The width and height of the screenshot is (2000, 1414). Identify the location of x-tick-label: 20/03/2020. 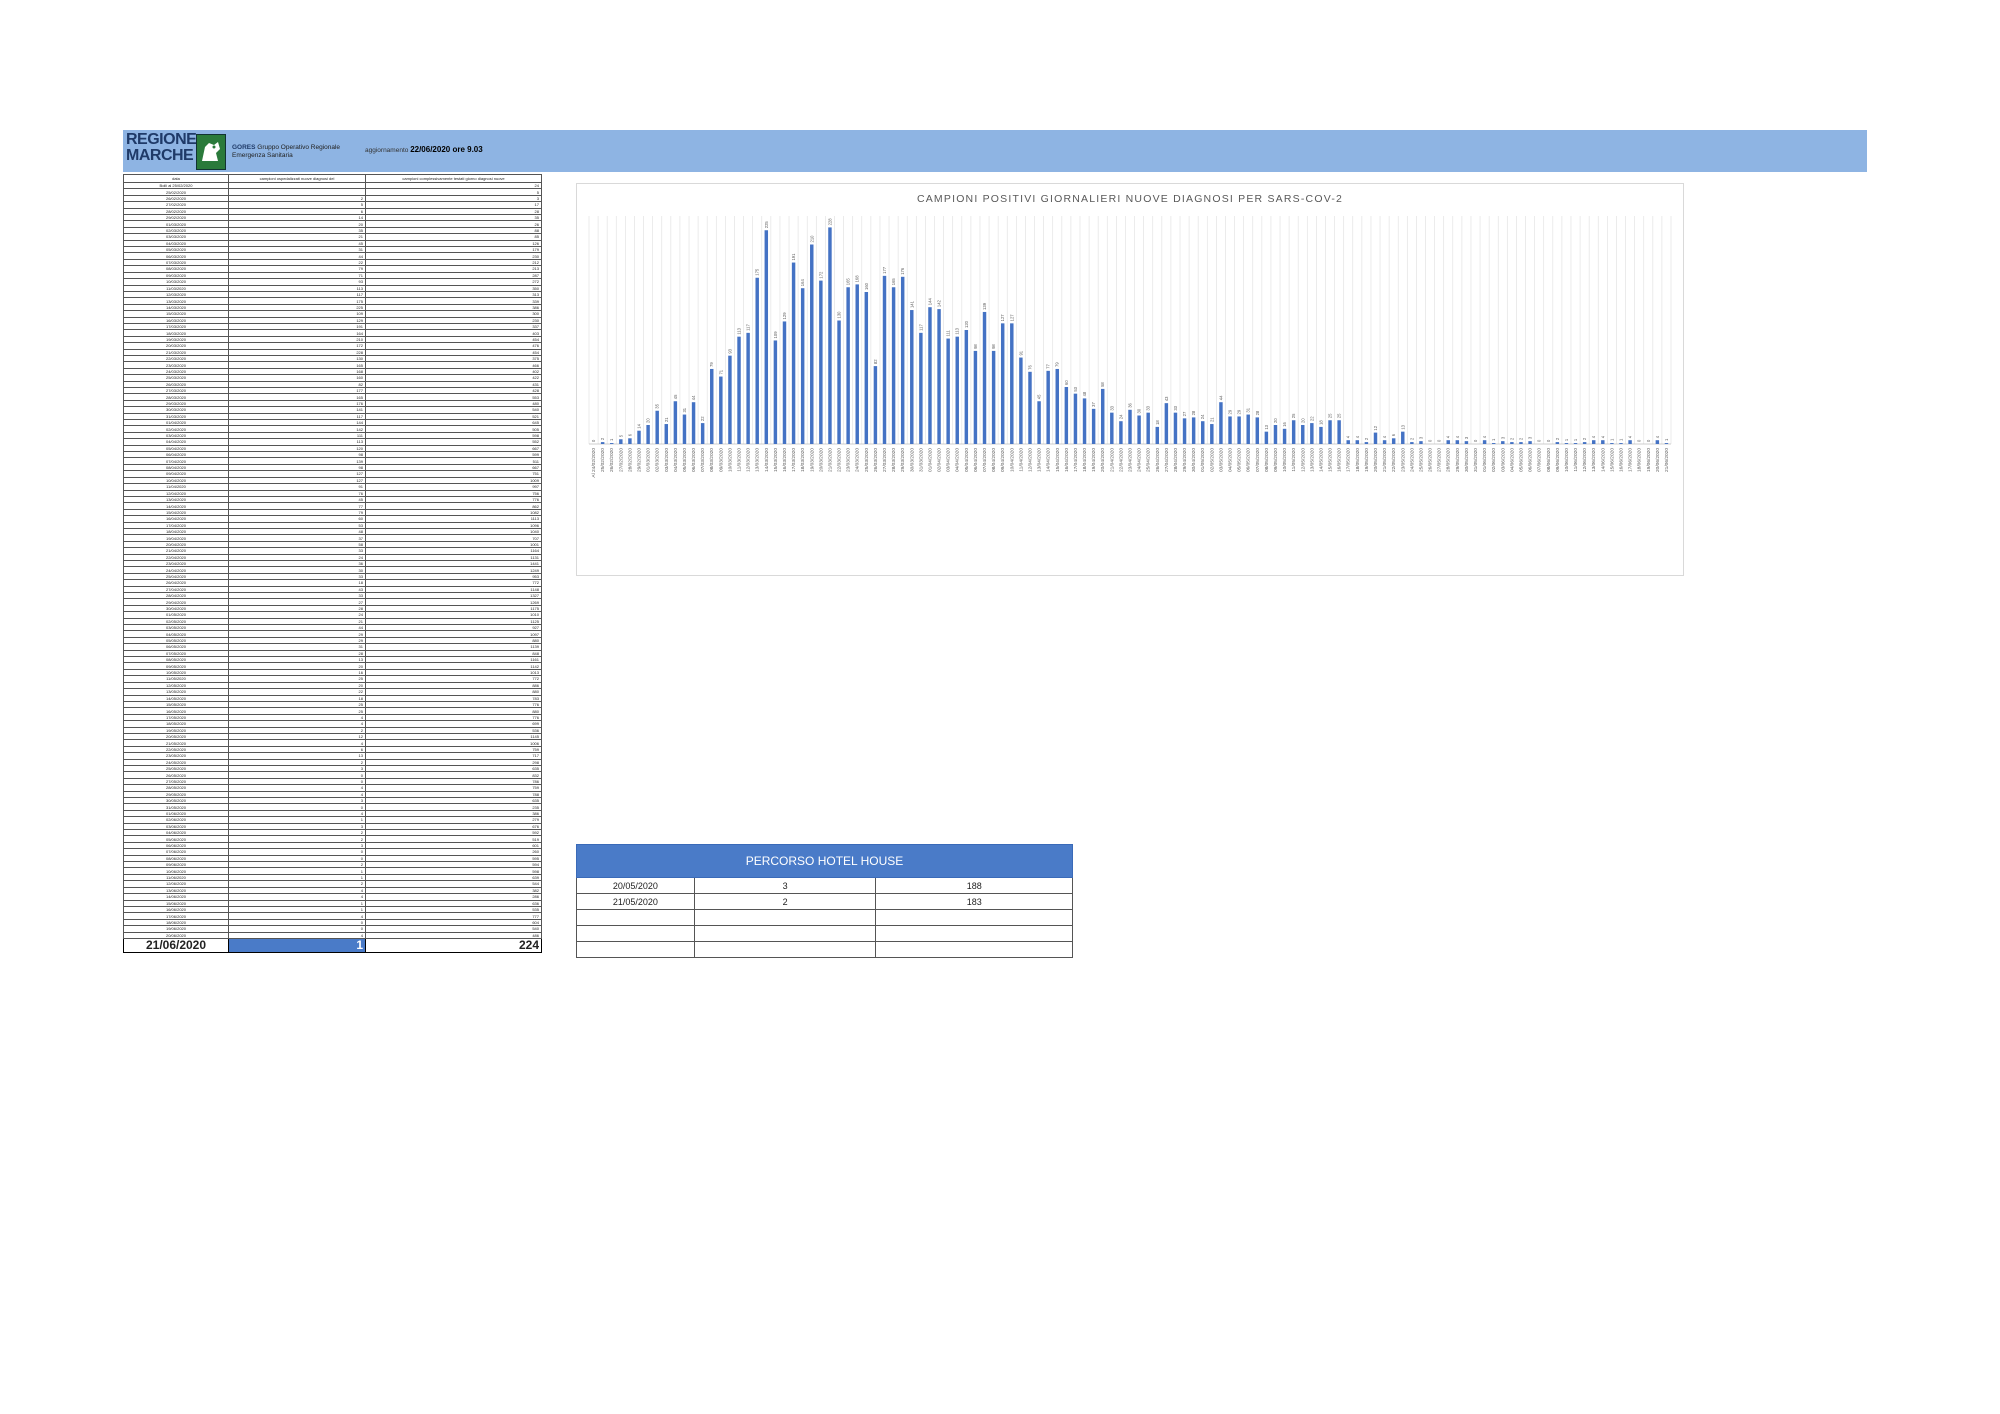
(821, 460).